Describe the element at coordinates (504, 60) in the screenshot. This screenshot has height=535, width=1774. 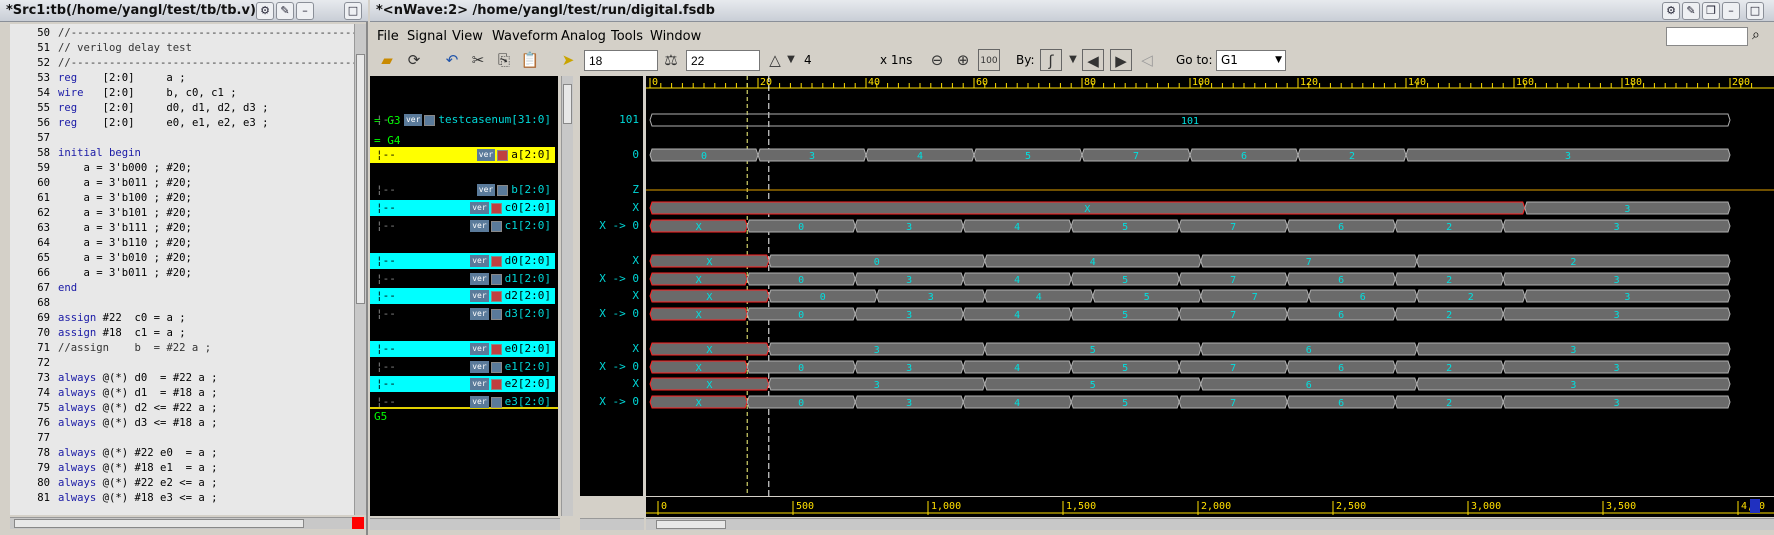
I see `copy-icon: ⎘` at that location.